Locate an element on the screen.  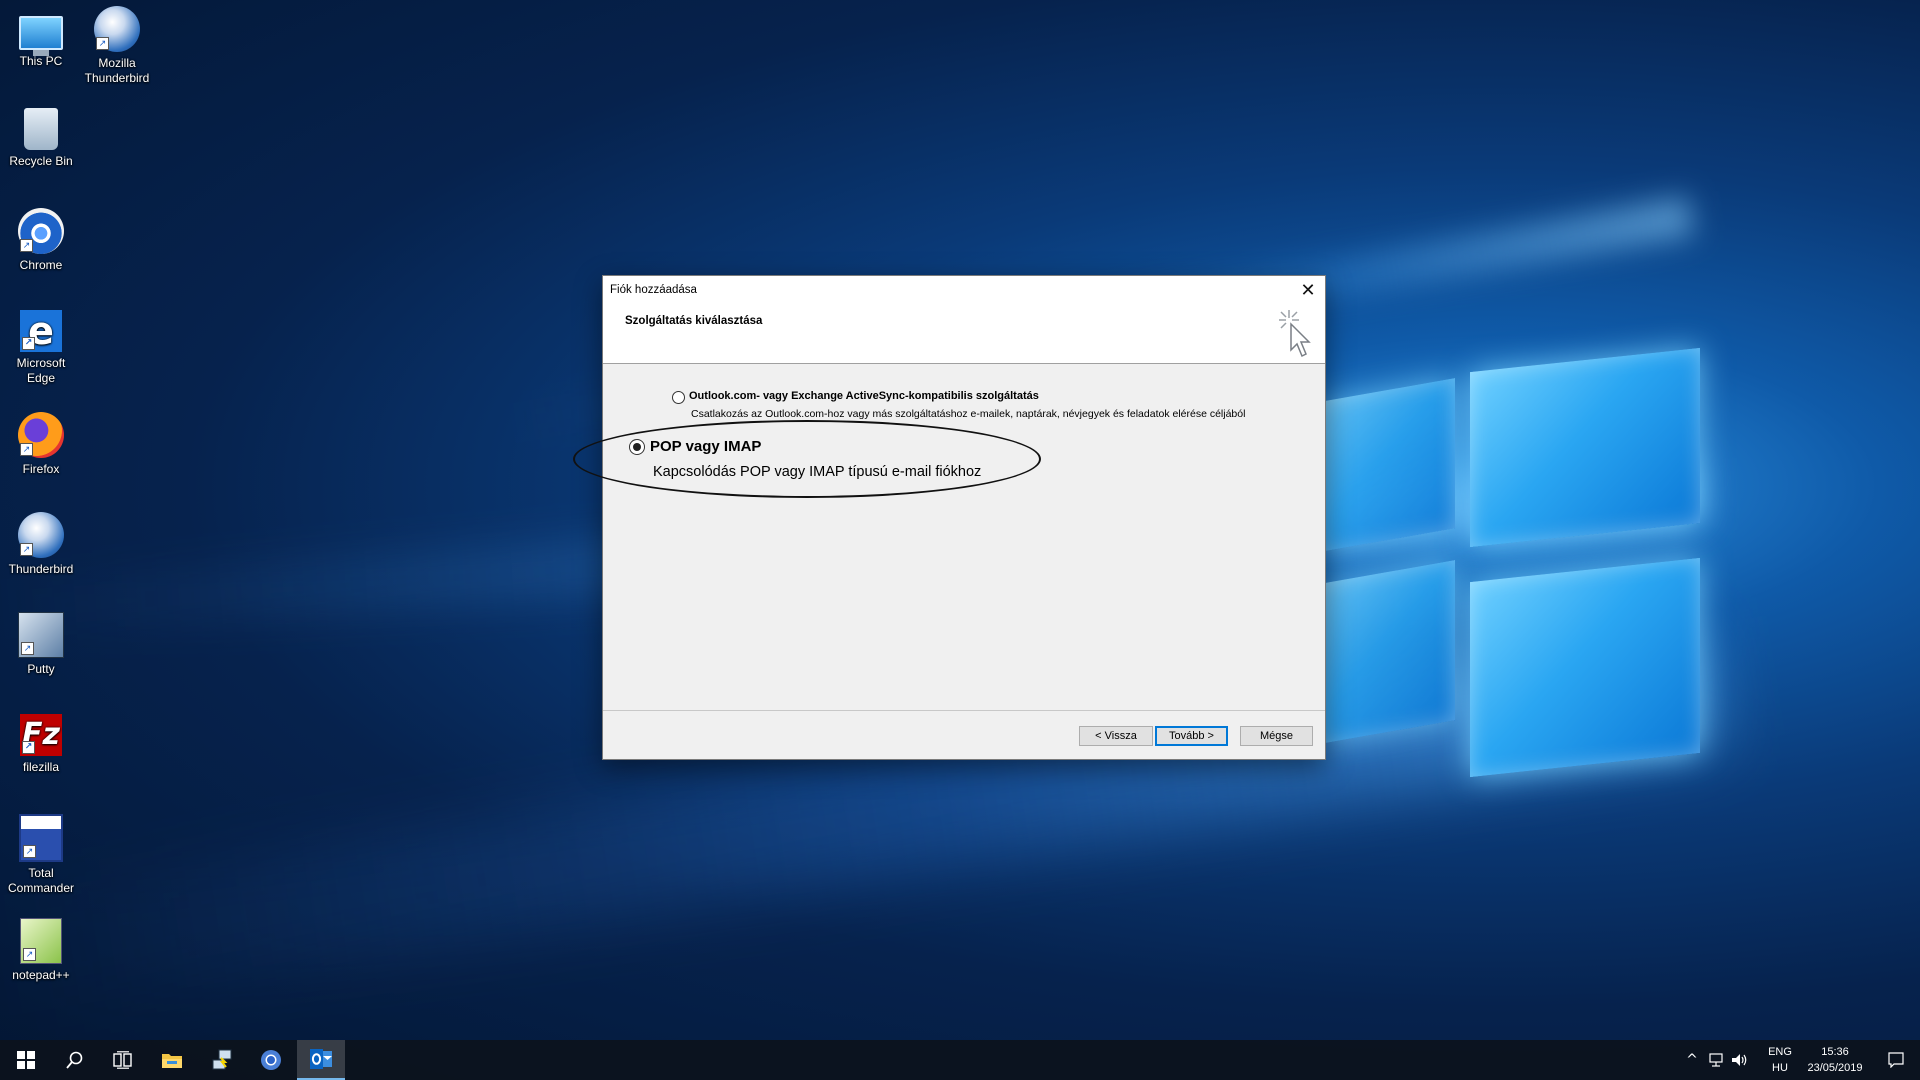
network-button is located at coordinates (1716, 1060).